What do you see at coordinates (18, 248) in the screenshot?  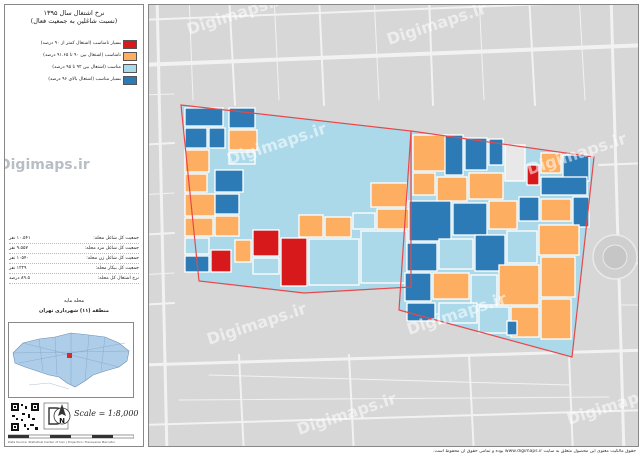 I see `stat-value: ۹.۵۵۷ نفر` at bounding box center [18, 248].